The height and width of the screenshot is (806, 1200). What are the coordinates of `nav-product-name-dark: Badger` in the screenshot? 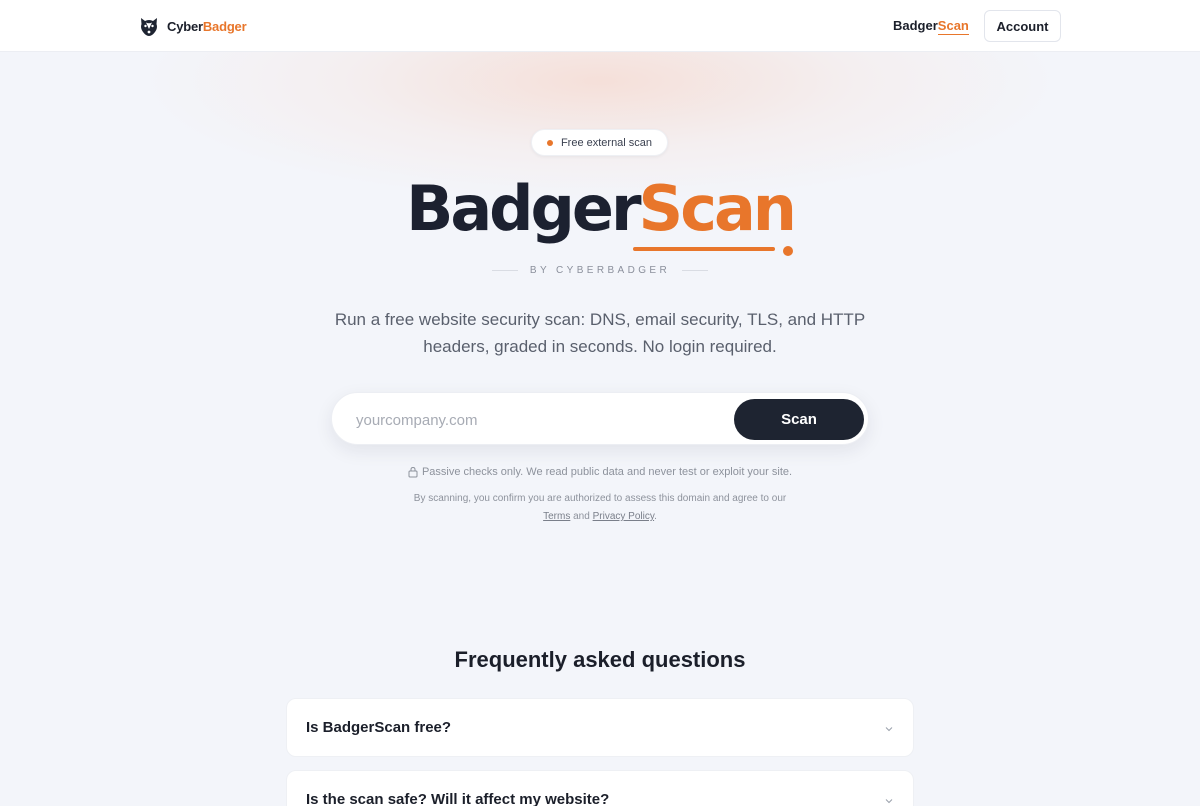 It's located at (915, 25).